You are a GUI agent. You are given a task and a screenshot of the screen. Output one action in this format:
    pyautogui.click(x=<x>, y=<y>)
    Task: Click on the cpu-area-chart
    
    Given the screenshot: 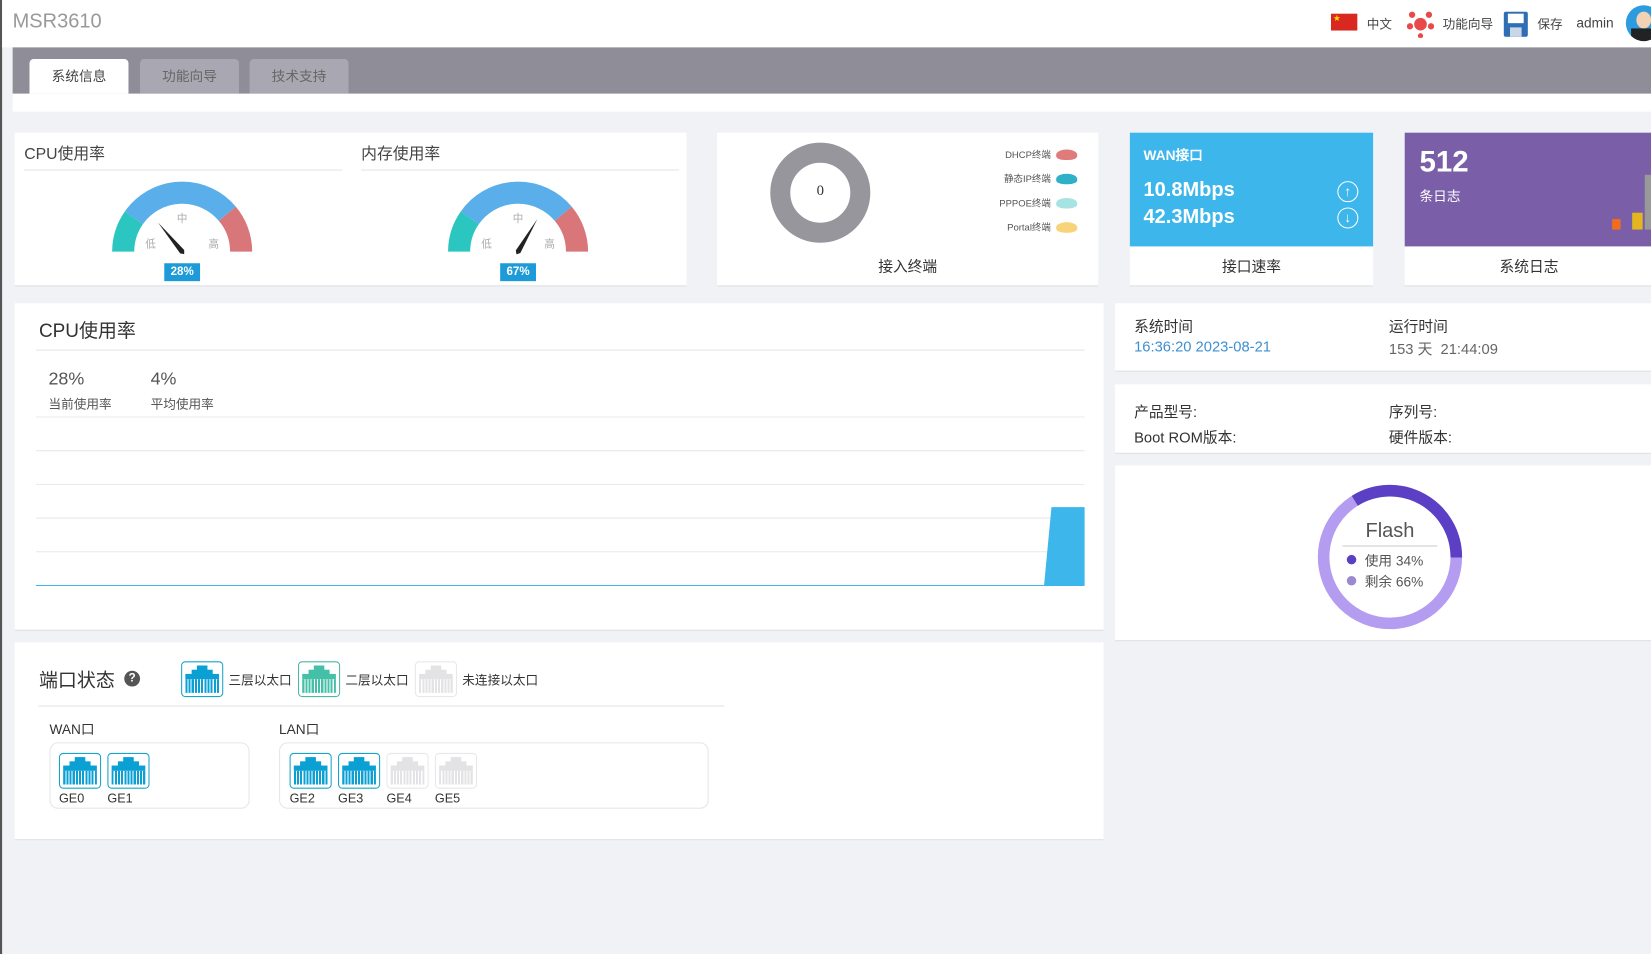 What is the action you would take?
    pyautogui.click(x=560, y=501)
    